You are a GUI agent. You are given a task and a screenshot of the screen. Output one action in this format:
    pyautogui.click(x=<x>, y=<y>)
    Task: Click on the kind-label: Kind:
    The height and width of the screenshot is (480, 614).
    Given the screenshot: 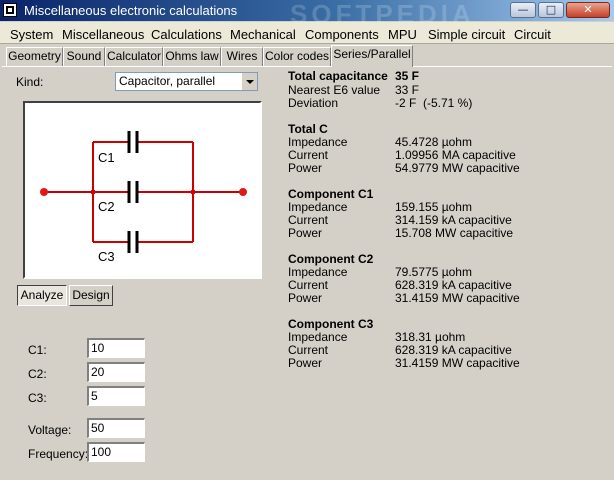 What is the action you would take?
    pyautogui.click(x=30, y=82)
    